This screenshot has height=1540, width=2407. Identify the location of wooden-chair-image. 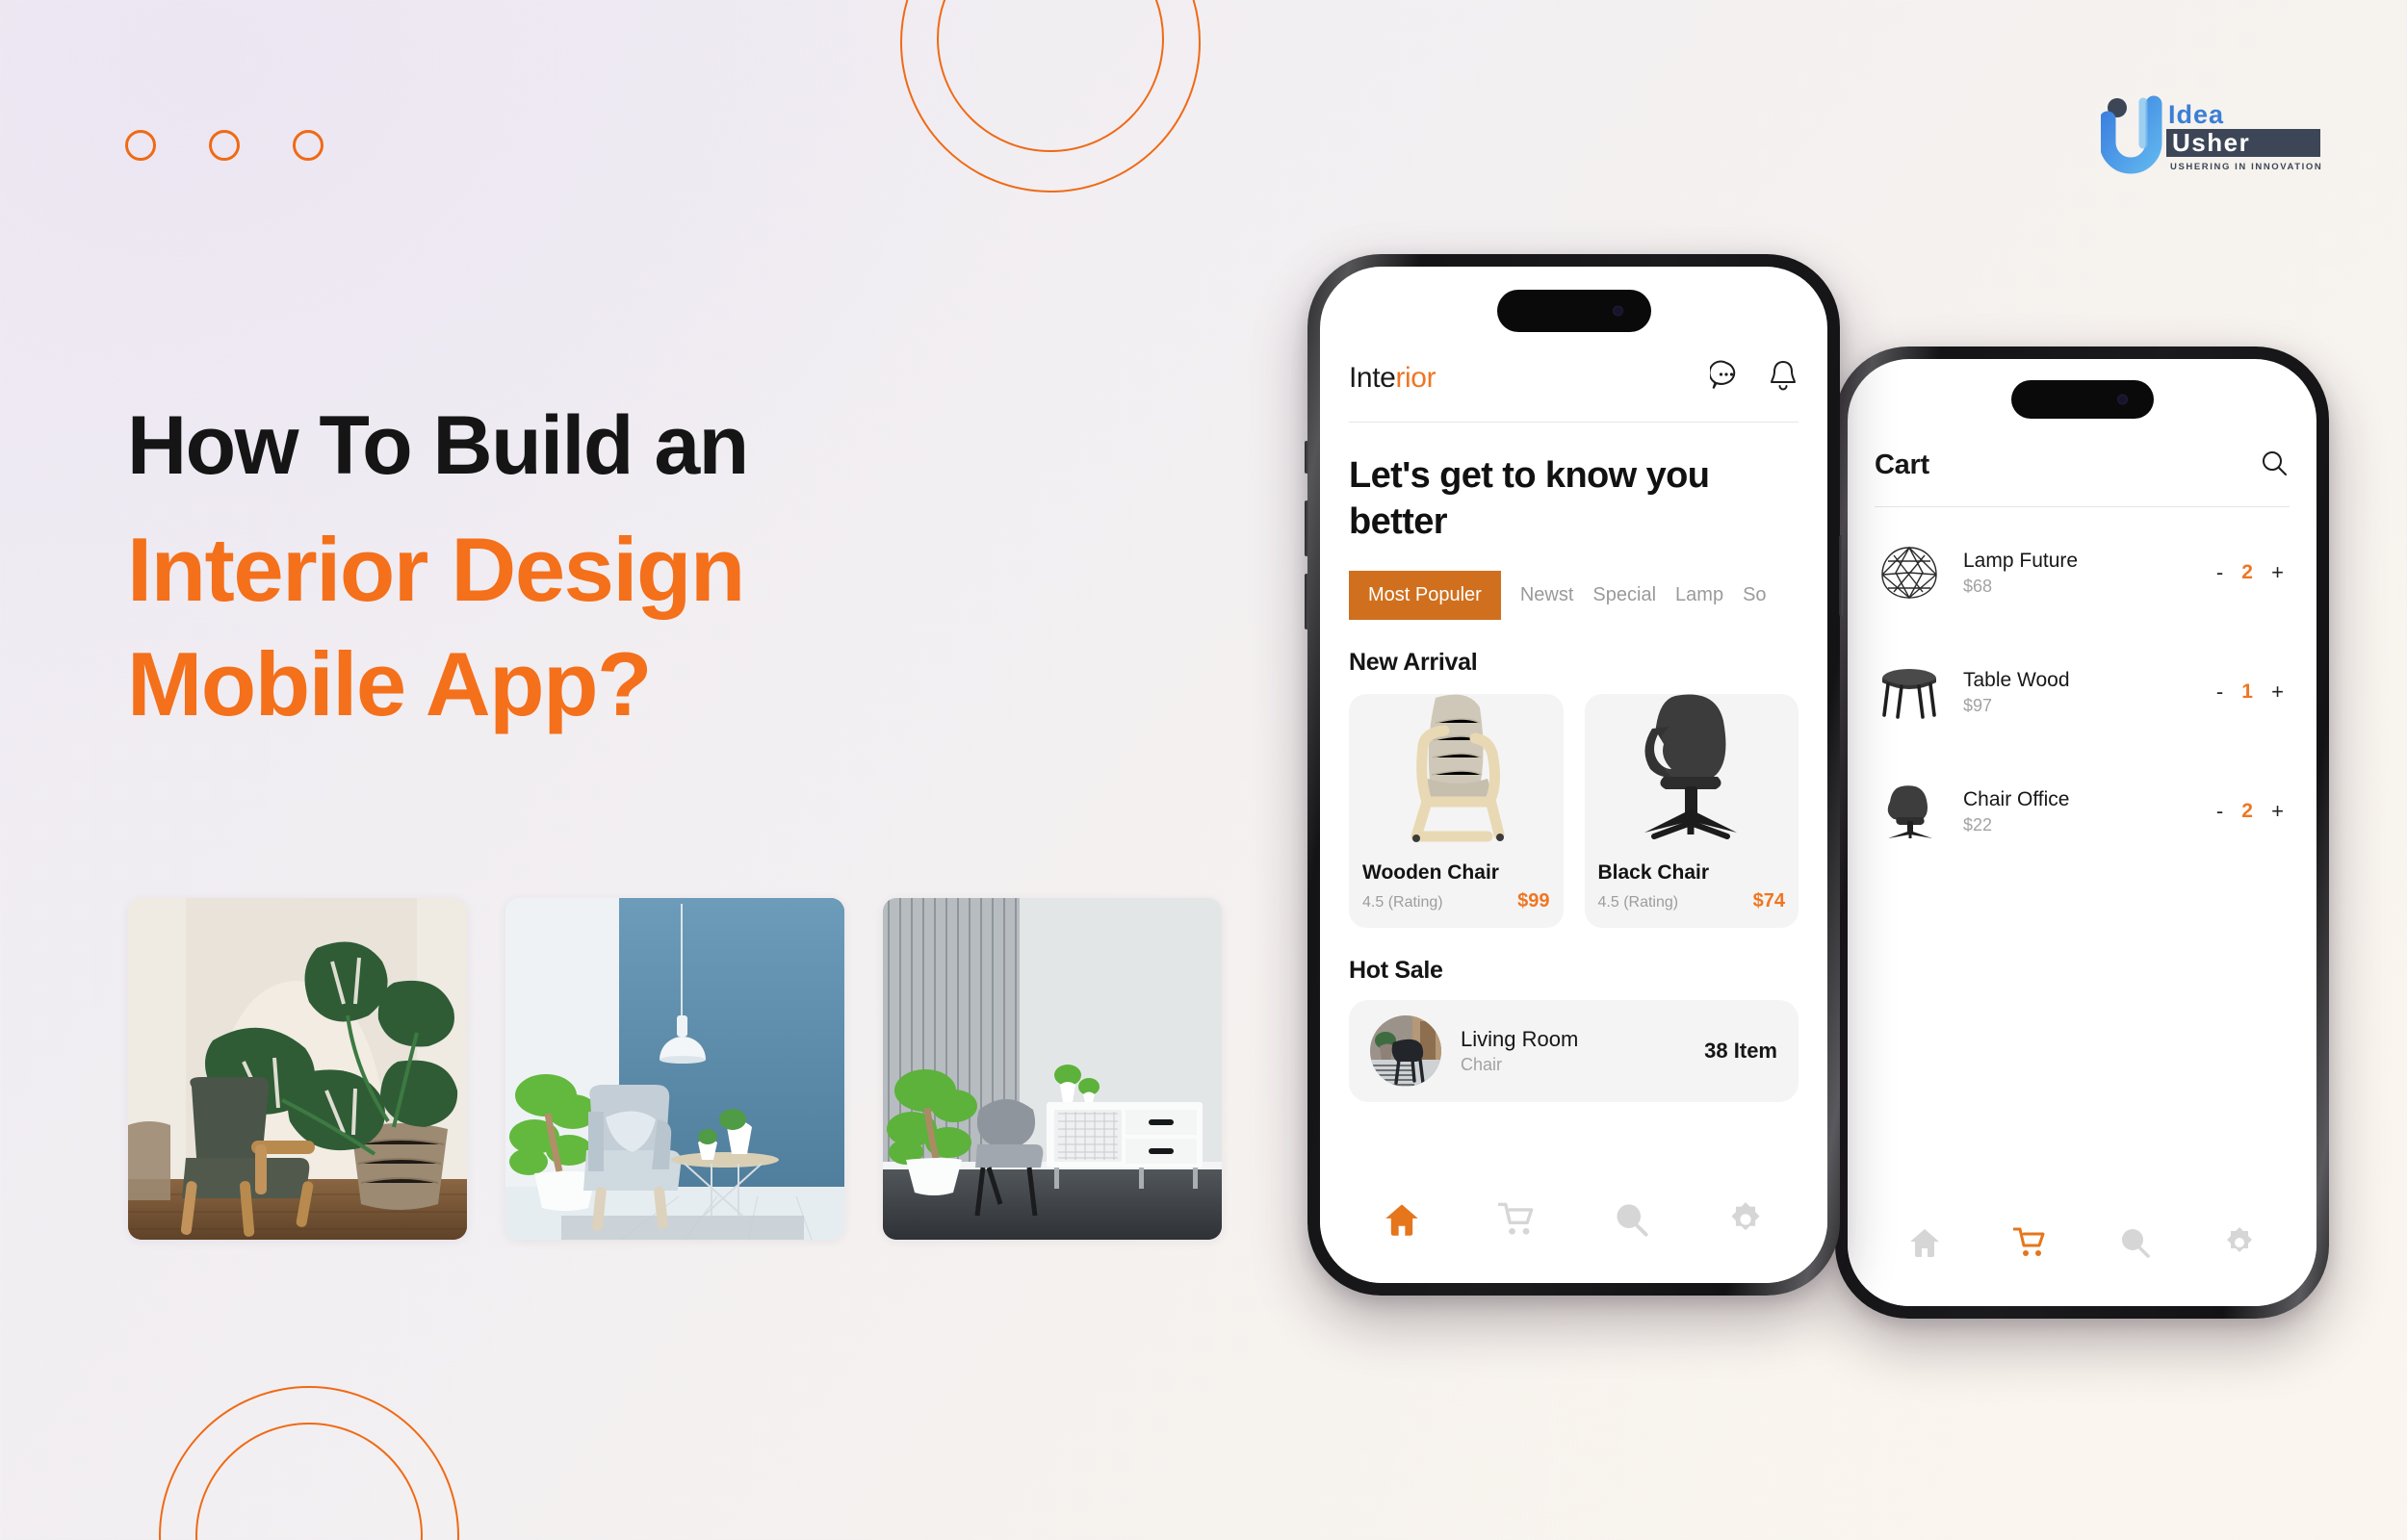
(1456, 773).